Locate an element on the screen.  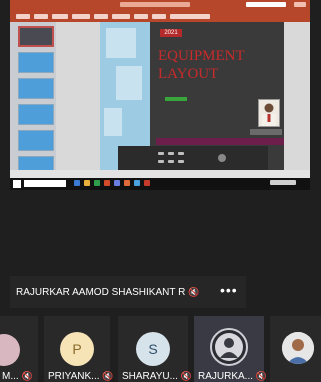
slide-badge: 2021 is located at coordinates (171, 33).